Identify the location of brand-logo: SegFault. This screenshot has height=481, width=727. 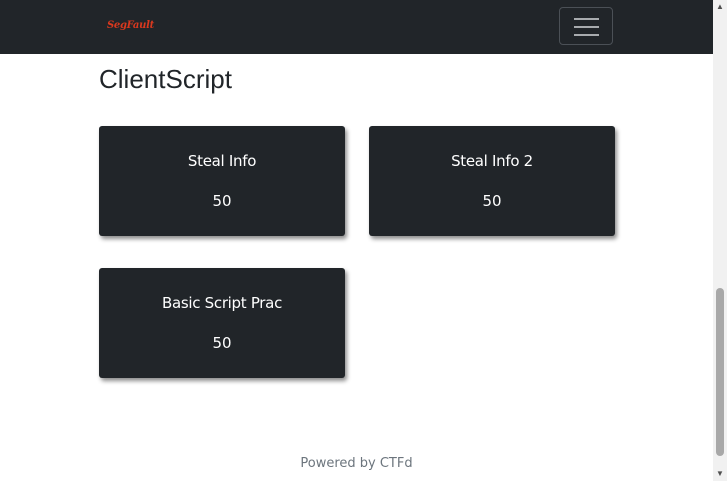
(130, 25).